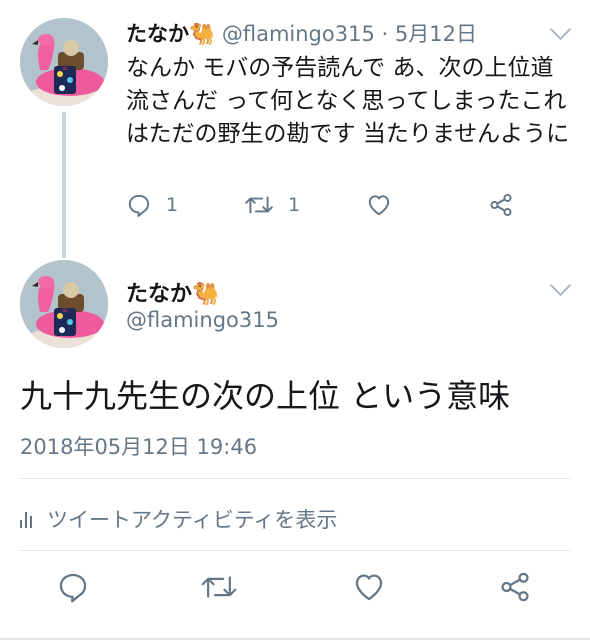 The image size is (590, 640). Describe the element at coordinates (139, 447) in the screenshot. I see `tweet-timestamp: 2018年05月12日 19:46` at that location.